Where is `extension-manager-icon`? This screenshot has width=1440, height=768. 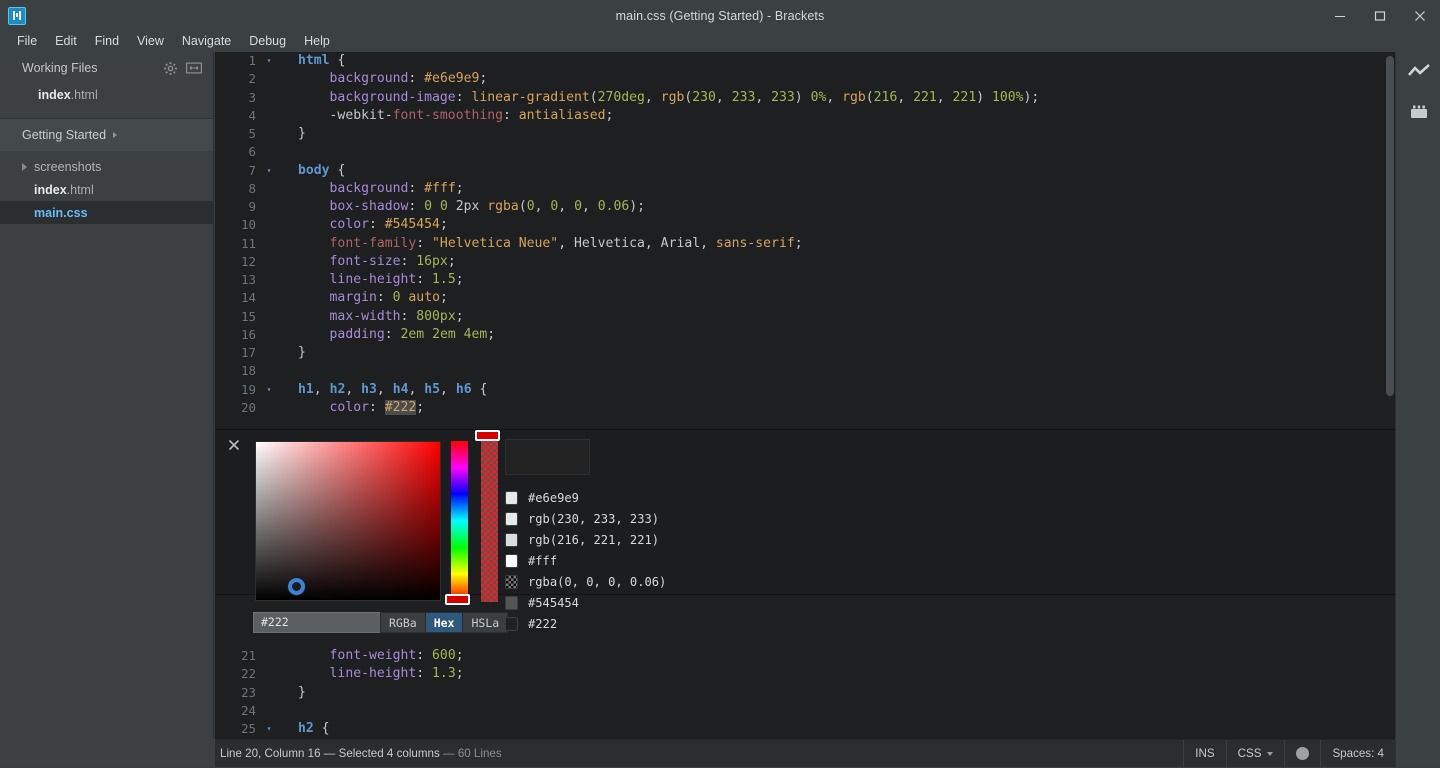 extension-manager-icon is located at coordinates (1418, 112).